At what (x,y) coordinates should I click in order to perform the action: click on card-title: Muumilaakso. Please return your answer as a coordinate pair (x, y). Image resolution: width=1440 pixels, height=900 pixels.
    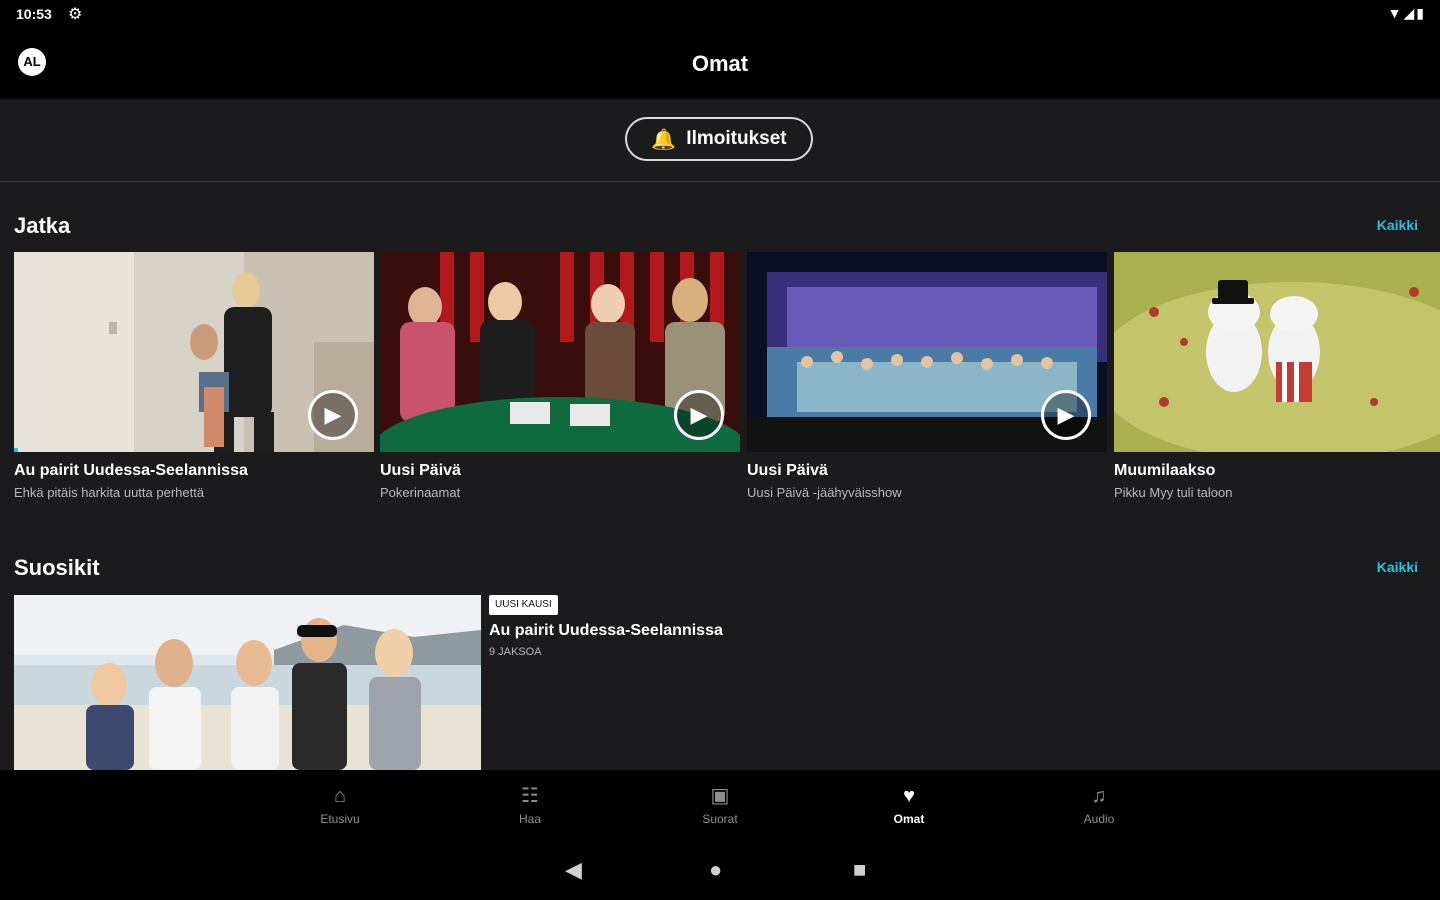
    Looking at the image, I should click on (1165, 470).